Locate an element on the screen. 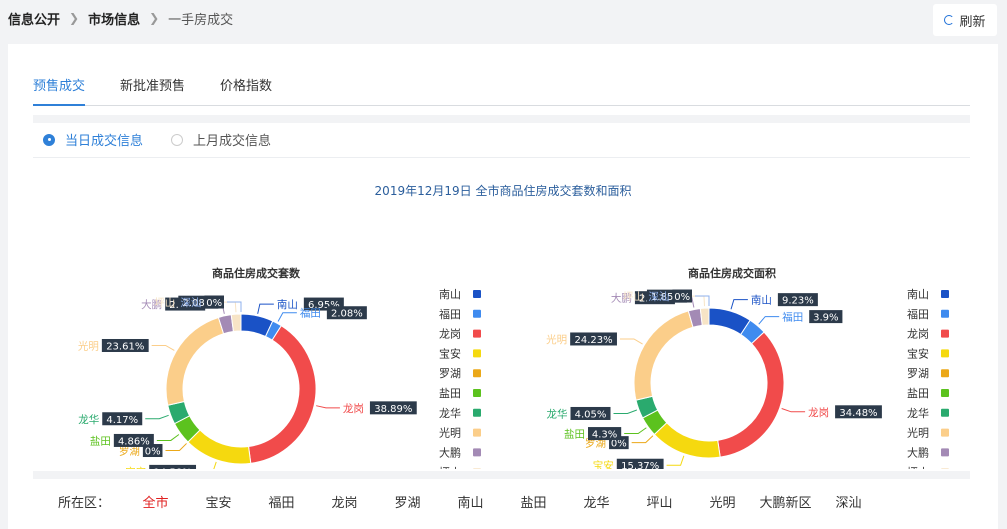 This screenshot has height=529, width=1007. district-item: 龙华 is located at coordinates (596, 501).